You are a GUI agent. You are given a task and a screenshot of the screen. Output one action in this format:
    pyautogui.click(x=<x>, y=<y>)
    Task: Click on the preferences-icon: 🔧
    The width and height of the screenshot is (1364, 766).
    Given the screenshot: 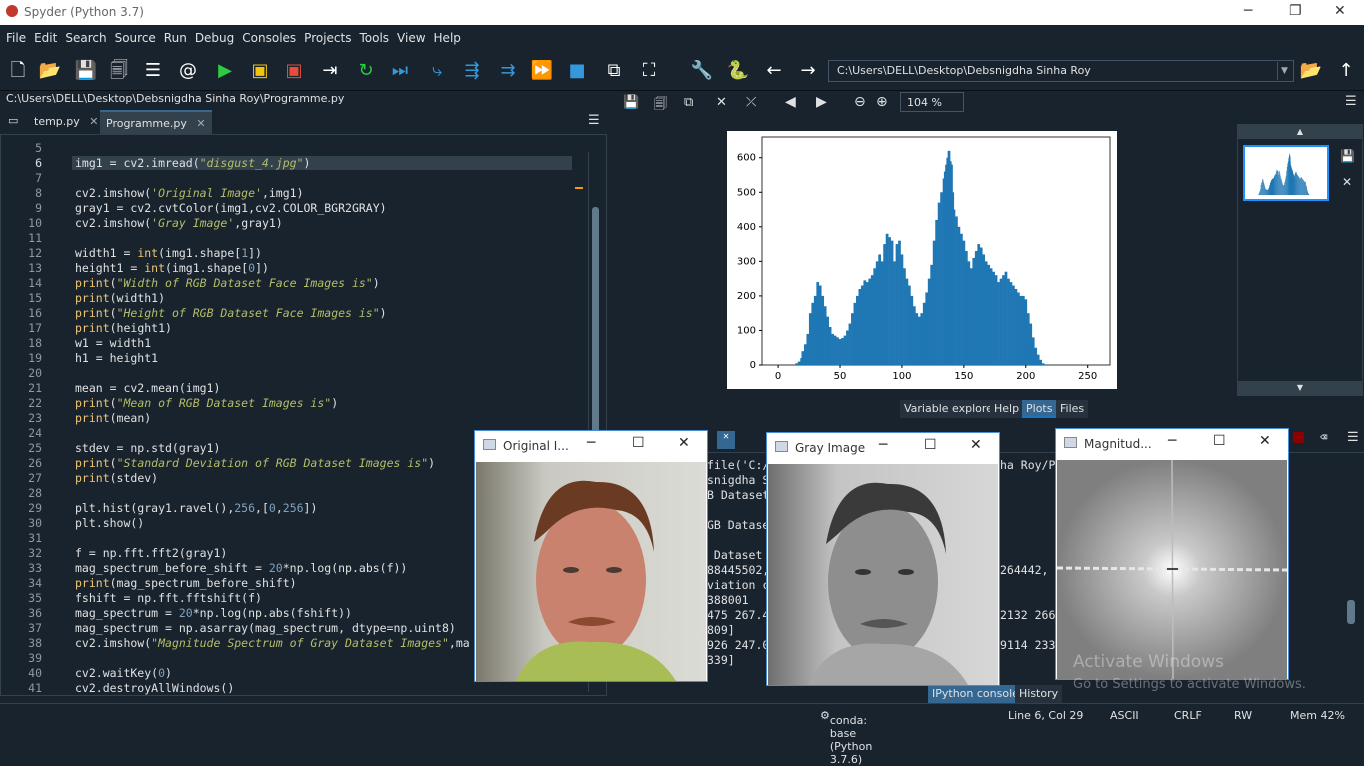 What is the action you would take?
    pyautogui.click(x=702, y=71)
    